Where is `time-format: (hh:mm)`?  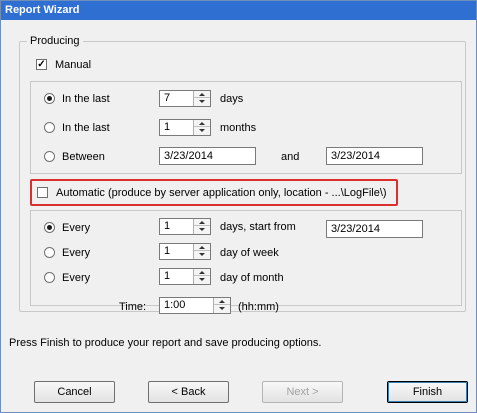
time-format: (hh:mm) is located at coordinates (258, 307).